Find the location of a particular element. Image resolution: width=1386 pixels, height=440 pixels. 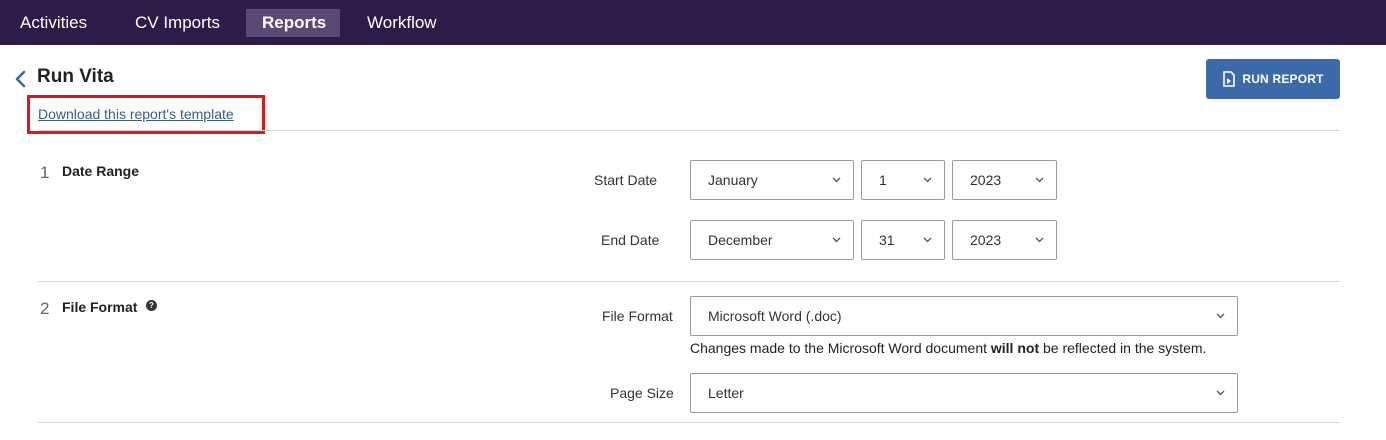

page-size-select: Letter is located at coordinates (964, 393).